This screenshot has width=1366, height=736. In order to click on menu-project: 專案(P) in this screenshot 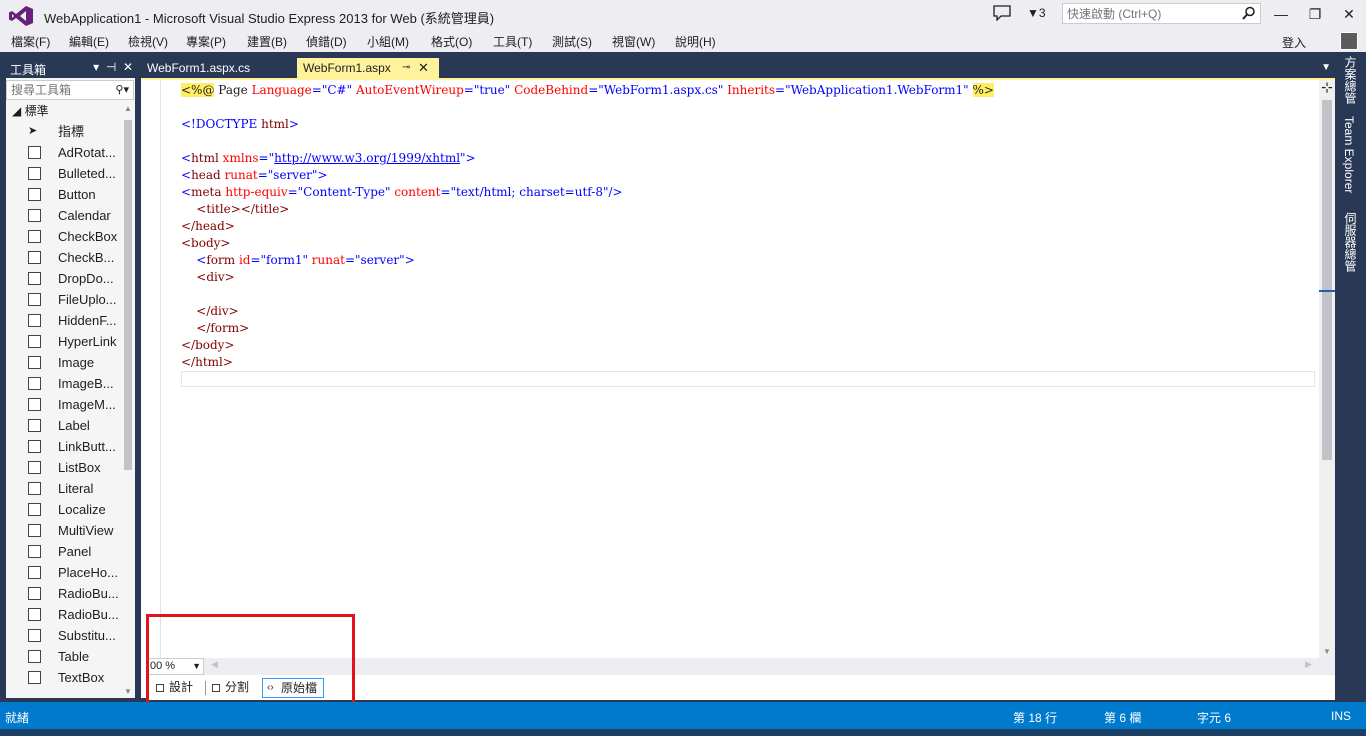, I will do `click(206, 41)`.